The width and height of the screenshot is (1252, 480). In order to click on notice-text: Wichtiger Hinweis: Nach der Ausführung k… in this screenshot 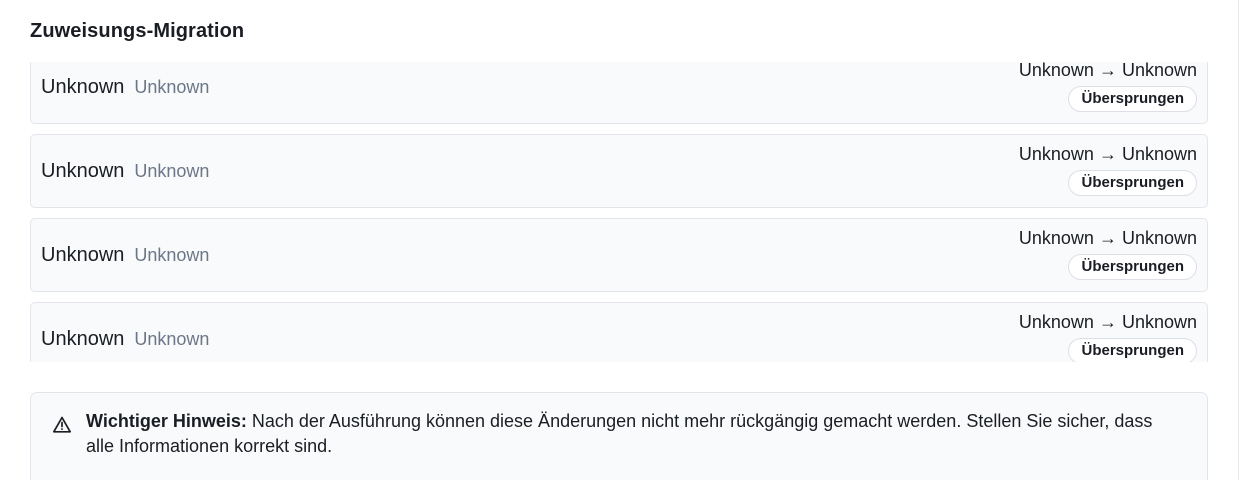, I will do `click(626, 434)`.